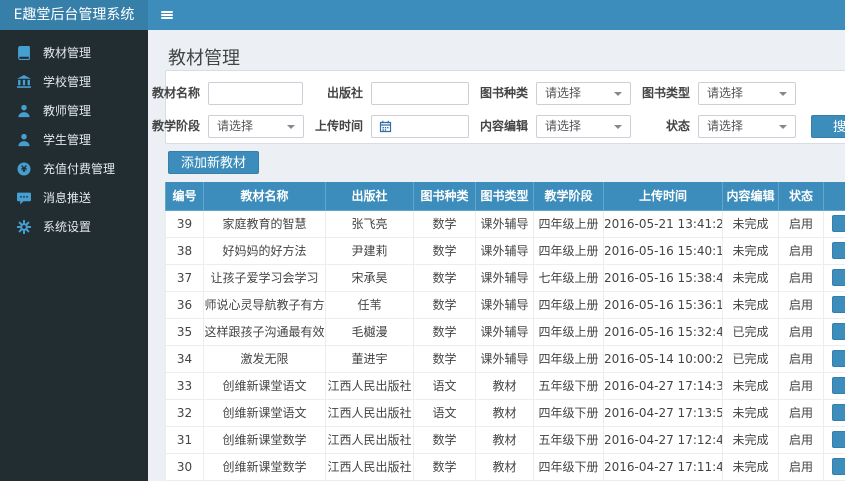  What do you see at coordinates (369, 196) in the screenshot?
I see `column-header-publisher: 出版社` at bounding box center [369, 196].